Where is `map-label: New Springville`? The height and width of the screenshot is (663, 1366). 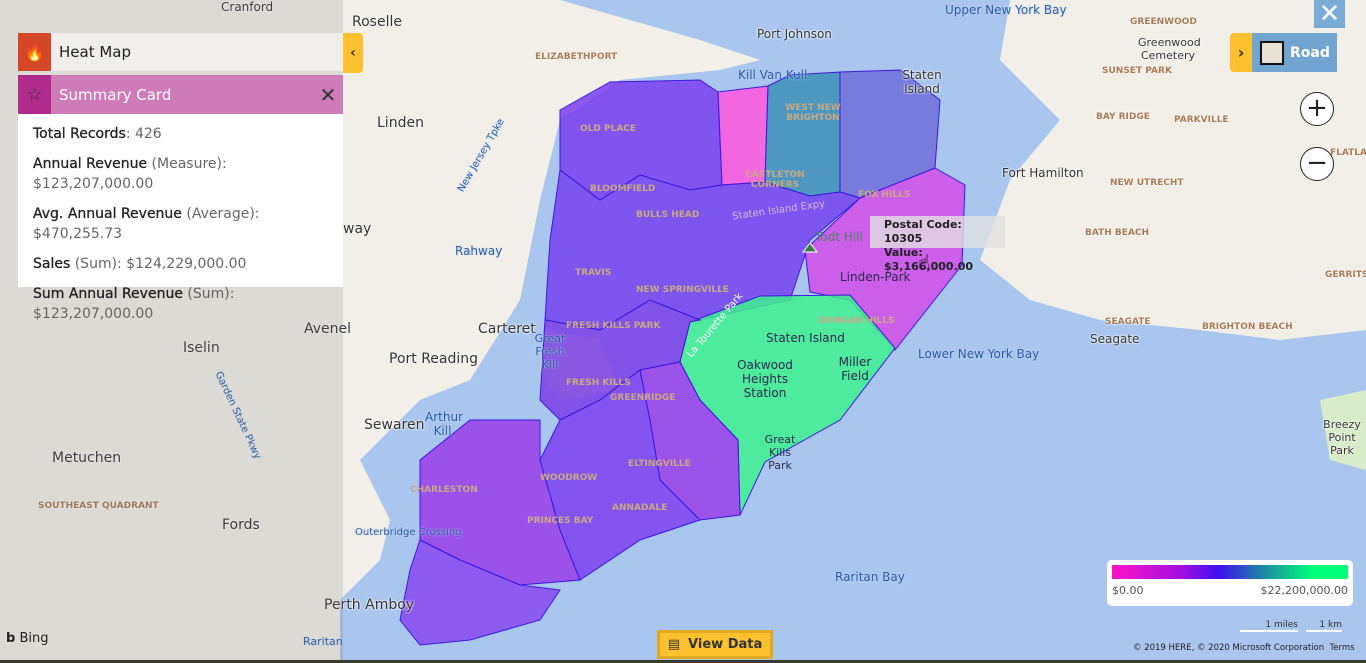 map-label: New Springville is located at coordinates (682, 290).